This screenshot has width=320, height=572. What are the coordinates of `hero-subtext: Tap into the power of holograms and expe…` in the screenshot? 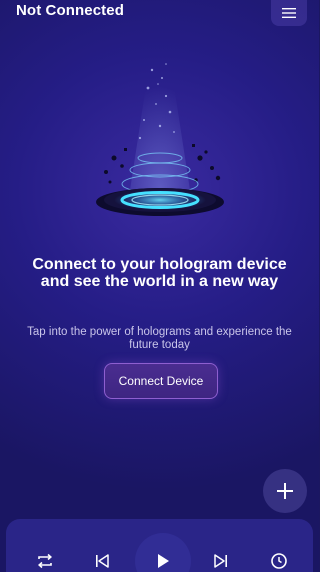 It's located at (159, 338).